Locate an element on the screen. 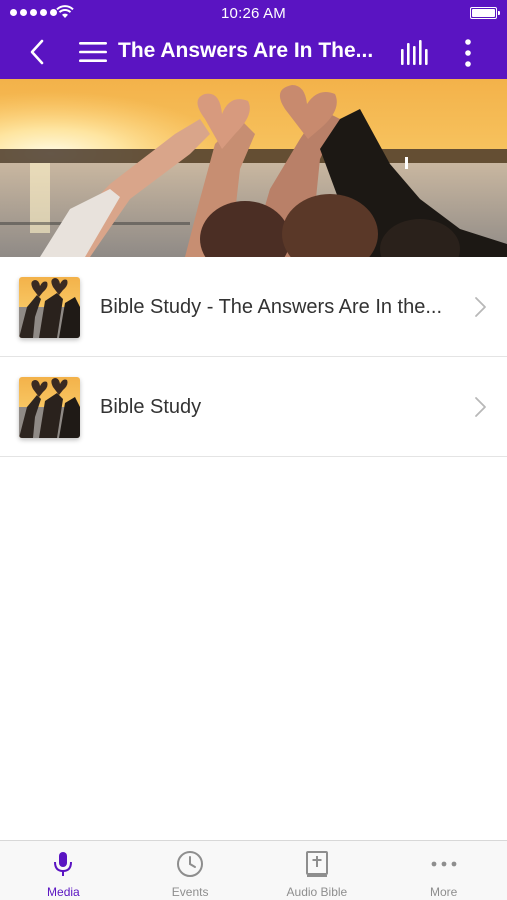 This screenshot has width=507, height=900. list-item: Bible Study is located at coordinates (253, 407).